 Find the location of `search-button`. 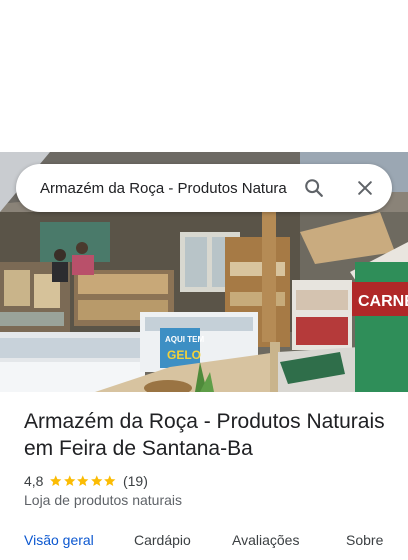

search-button is located at coordinates (314, 188).